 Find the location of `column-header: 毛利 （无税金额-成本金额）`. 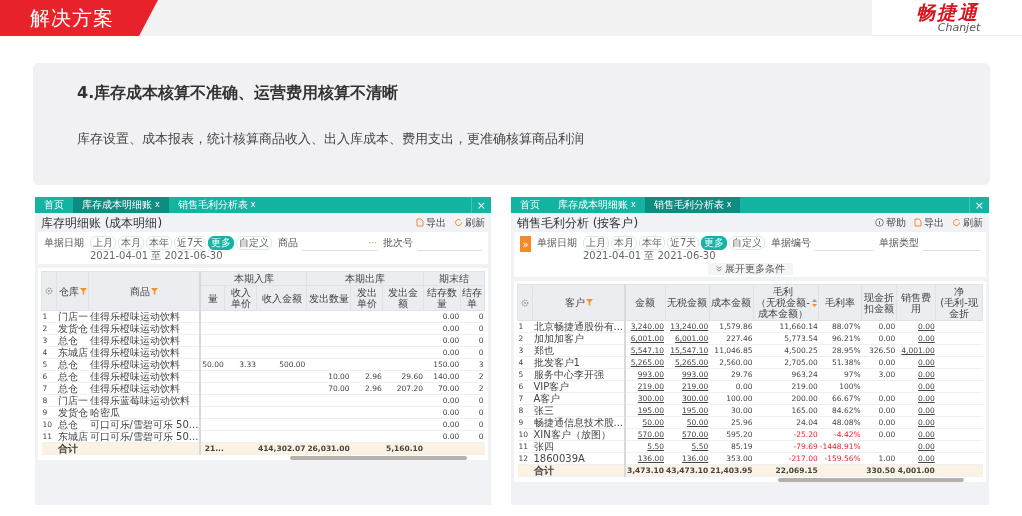

column-header: 毛利 （无税金额-成本金额） is located at coordinates (783, 302).